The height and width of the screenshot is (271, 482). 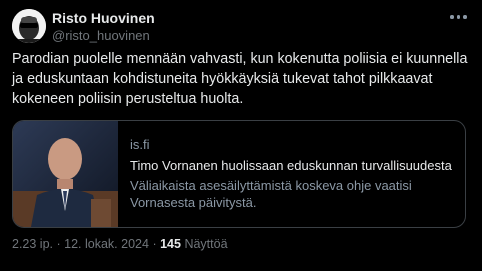 What do you see at coordinates (140, 144) in the screenshot?
I see `card-domain: is.fi` at bounding box center [140, 144].